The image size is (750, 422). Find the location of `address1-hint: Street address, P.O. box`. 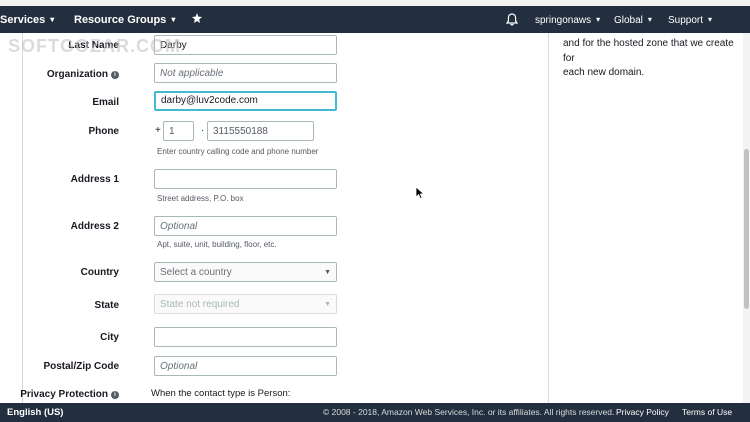

address1-hint: Street address, P.O. box is located at coordinates (200, 198).